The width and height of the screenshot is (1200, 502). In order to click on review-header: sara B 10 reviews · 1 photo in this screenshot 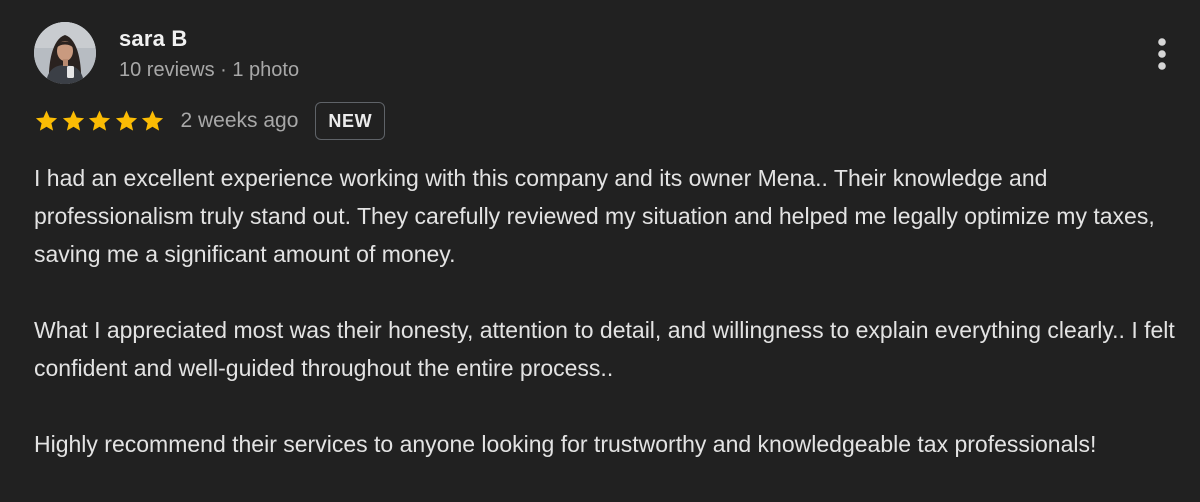, I will do `click(166, 53)`.